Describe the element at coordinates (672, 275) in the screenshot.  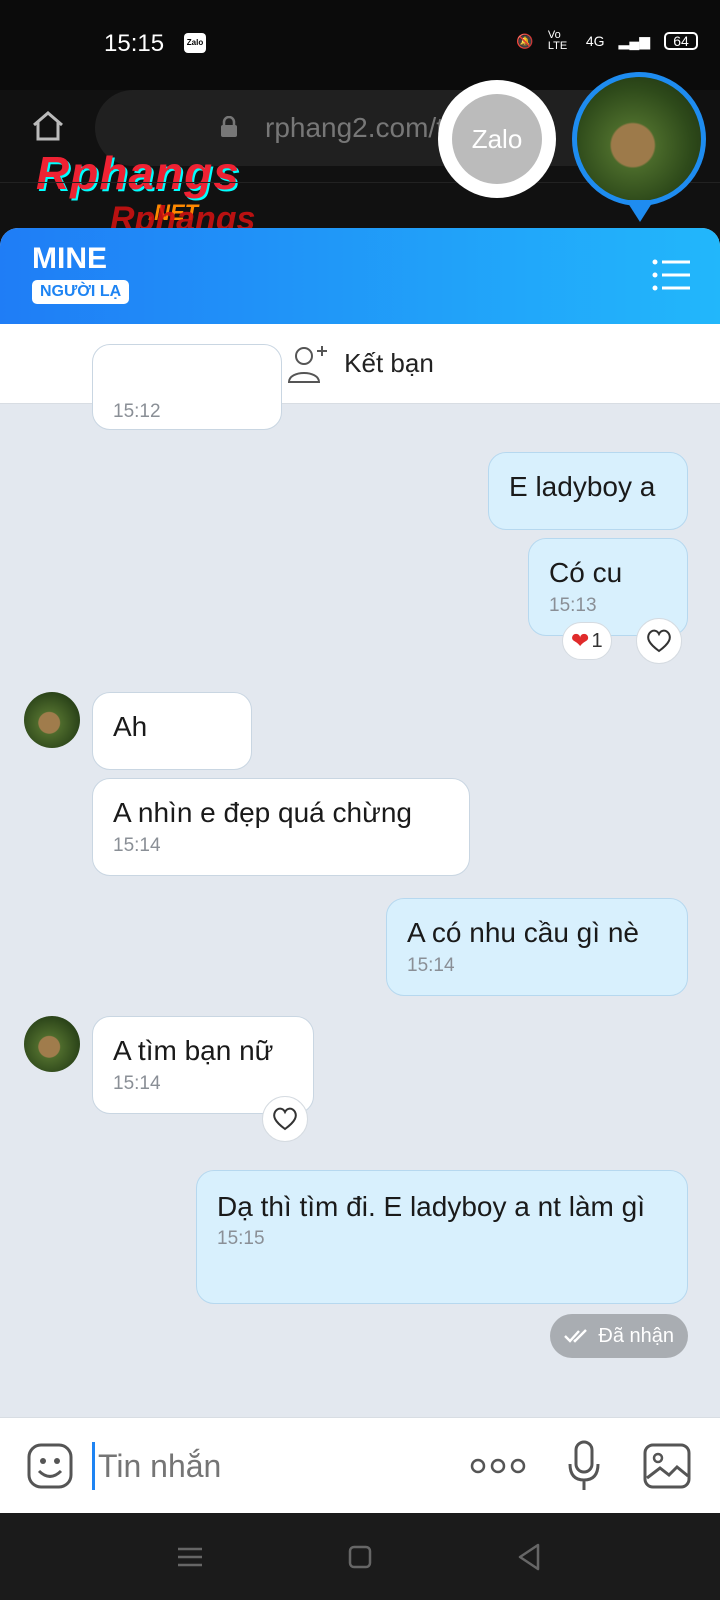
I see `menu-icon` at that location.